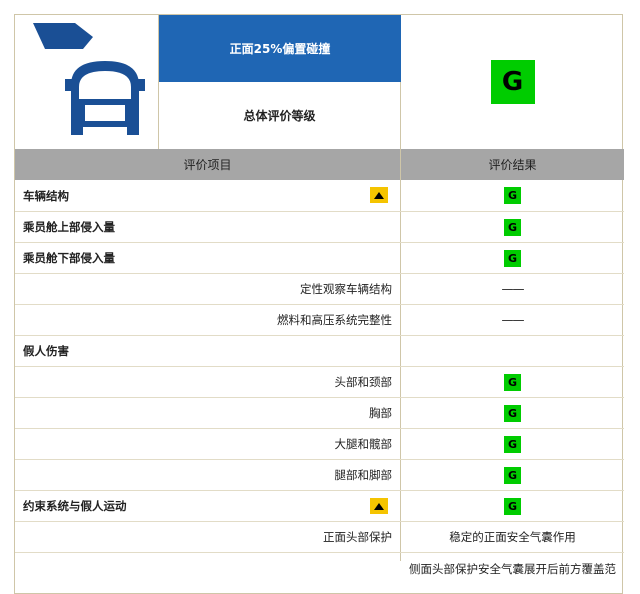 The width and height of the screenshot is (640, 594). Describe the element at coordinates (208, 258) in the screenshot. I see `row-label-cell: 乘员舱下部侵入量` at that location.